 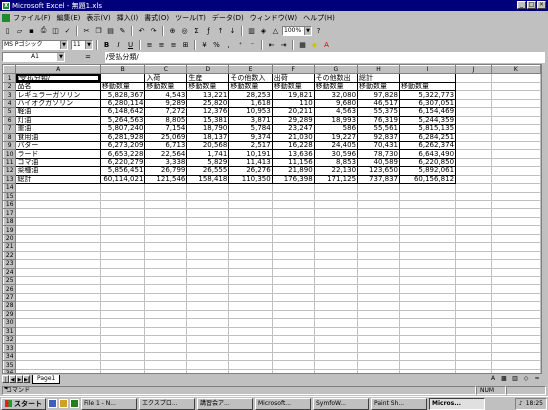 What do you see at coordinates (378, 95) in the screenshot?
I see `cell: 97,828` at bounding box center [378, 95].